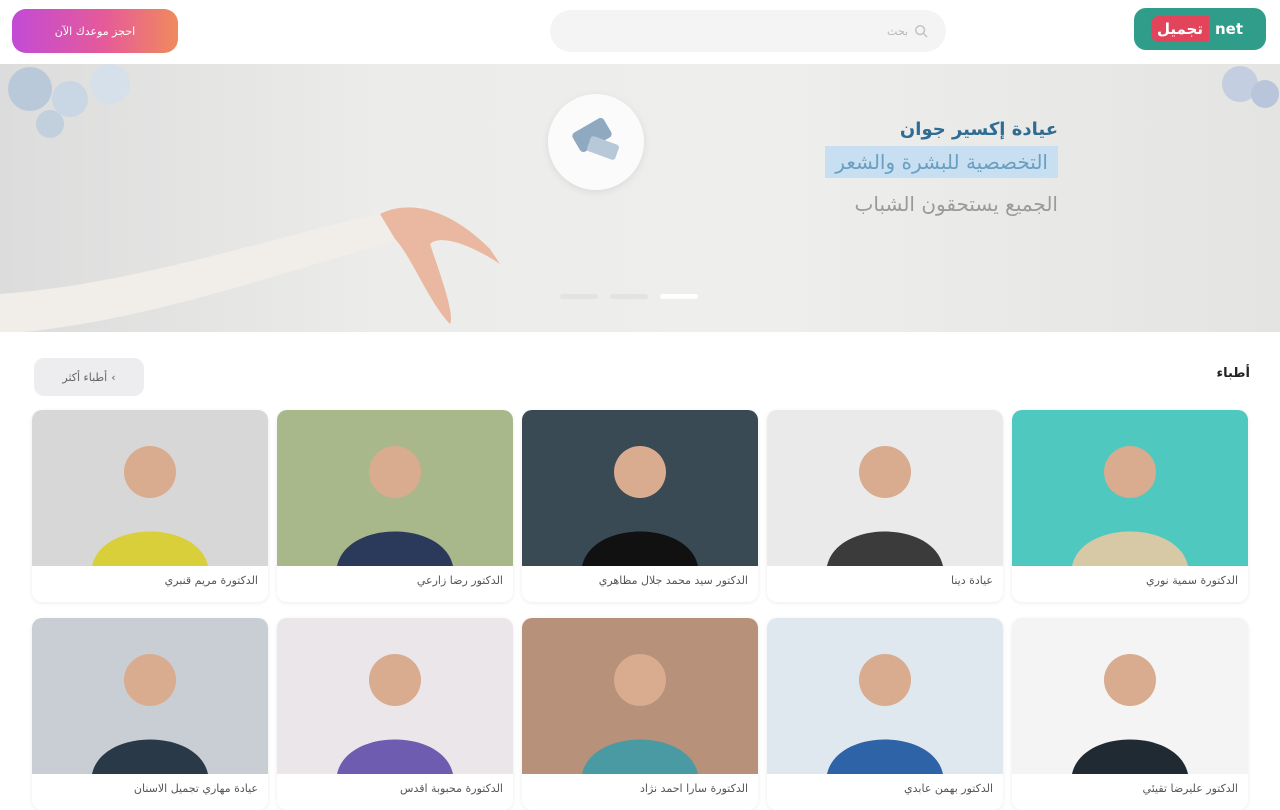 The image size is (1280, 810). I want to click on hero-title: عيادة إكسير جوان, so click(978, 129).